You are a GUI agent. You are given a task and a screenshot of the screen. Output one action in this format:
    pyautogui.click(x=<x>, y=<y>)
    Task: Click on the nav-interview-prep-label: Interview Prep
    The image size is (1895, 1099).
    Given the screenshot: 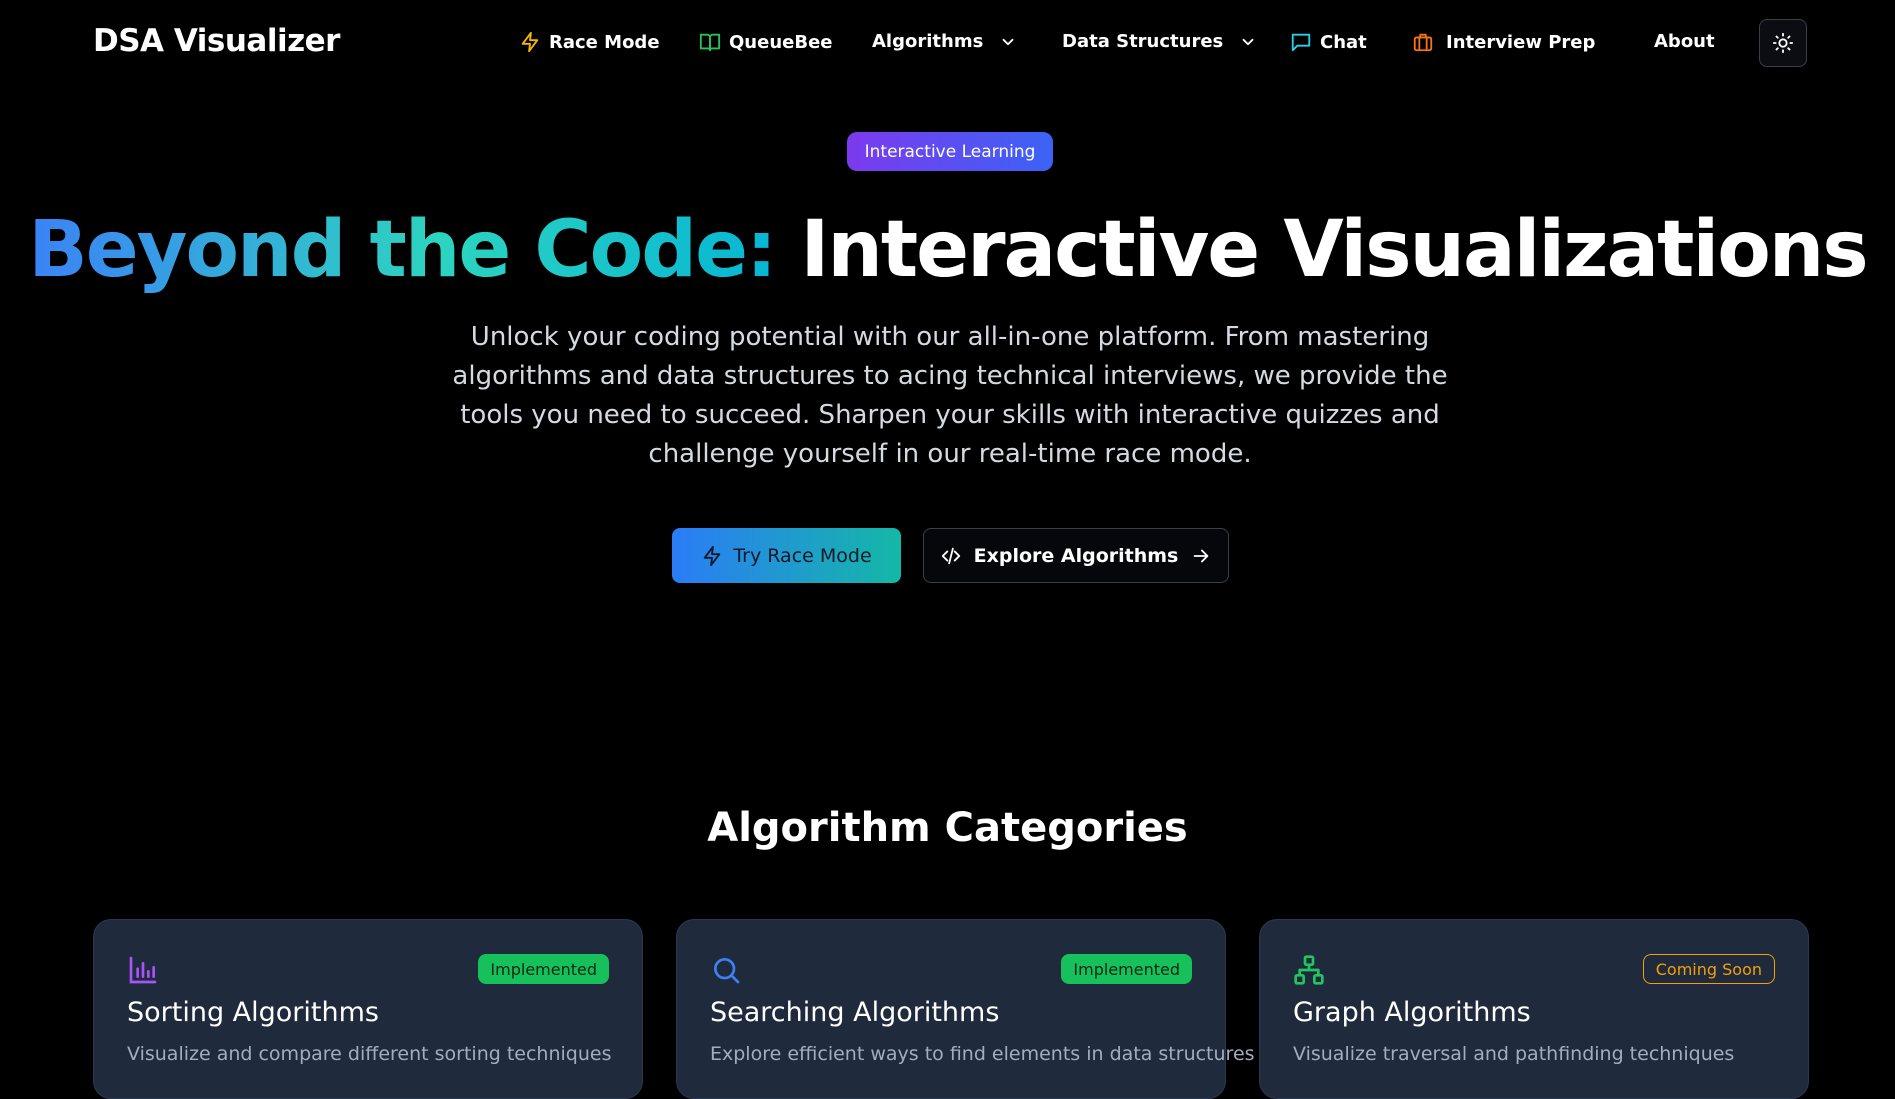 What is the action you would take?
    pyautogui.click(x=1521, y=42)
    